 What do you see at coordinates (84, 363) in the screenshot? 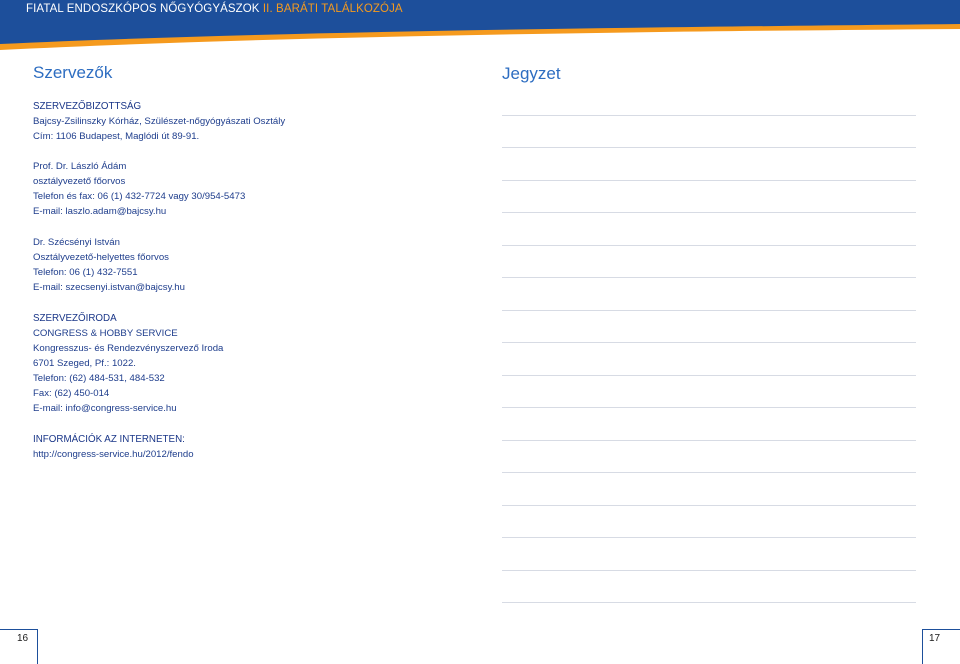
I see `office-address: 6701 Szeged, Pf.: 1022.` at bounding box center [84, 363].